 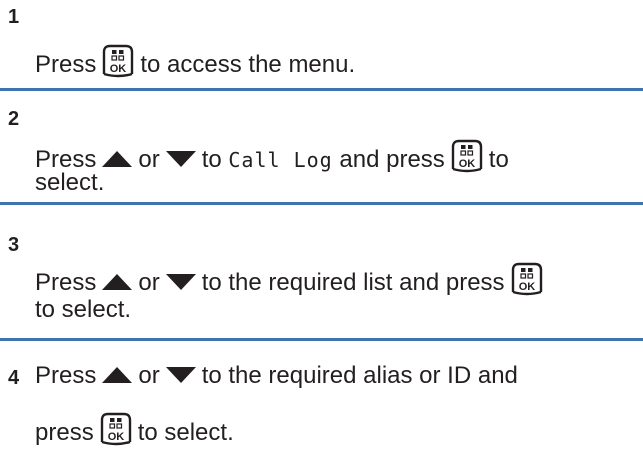 What do you see at coordinates (392, 159) in the screenshot?
I see `step-text-part: and press` at bounding box center [392, 159].